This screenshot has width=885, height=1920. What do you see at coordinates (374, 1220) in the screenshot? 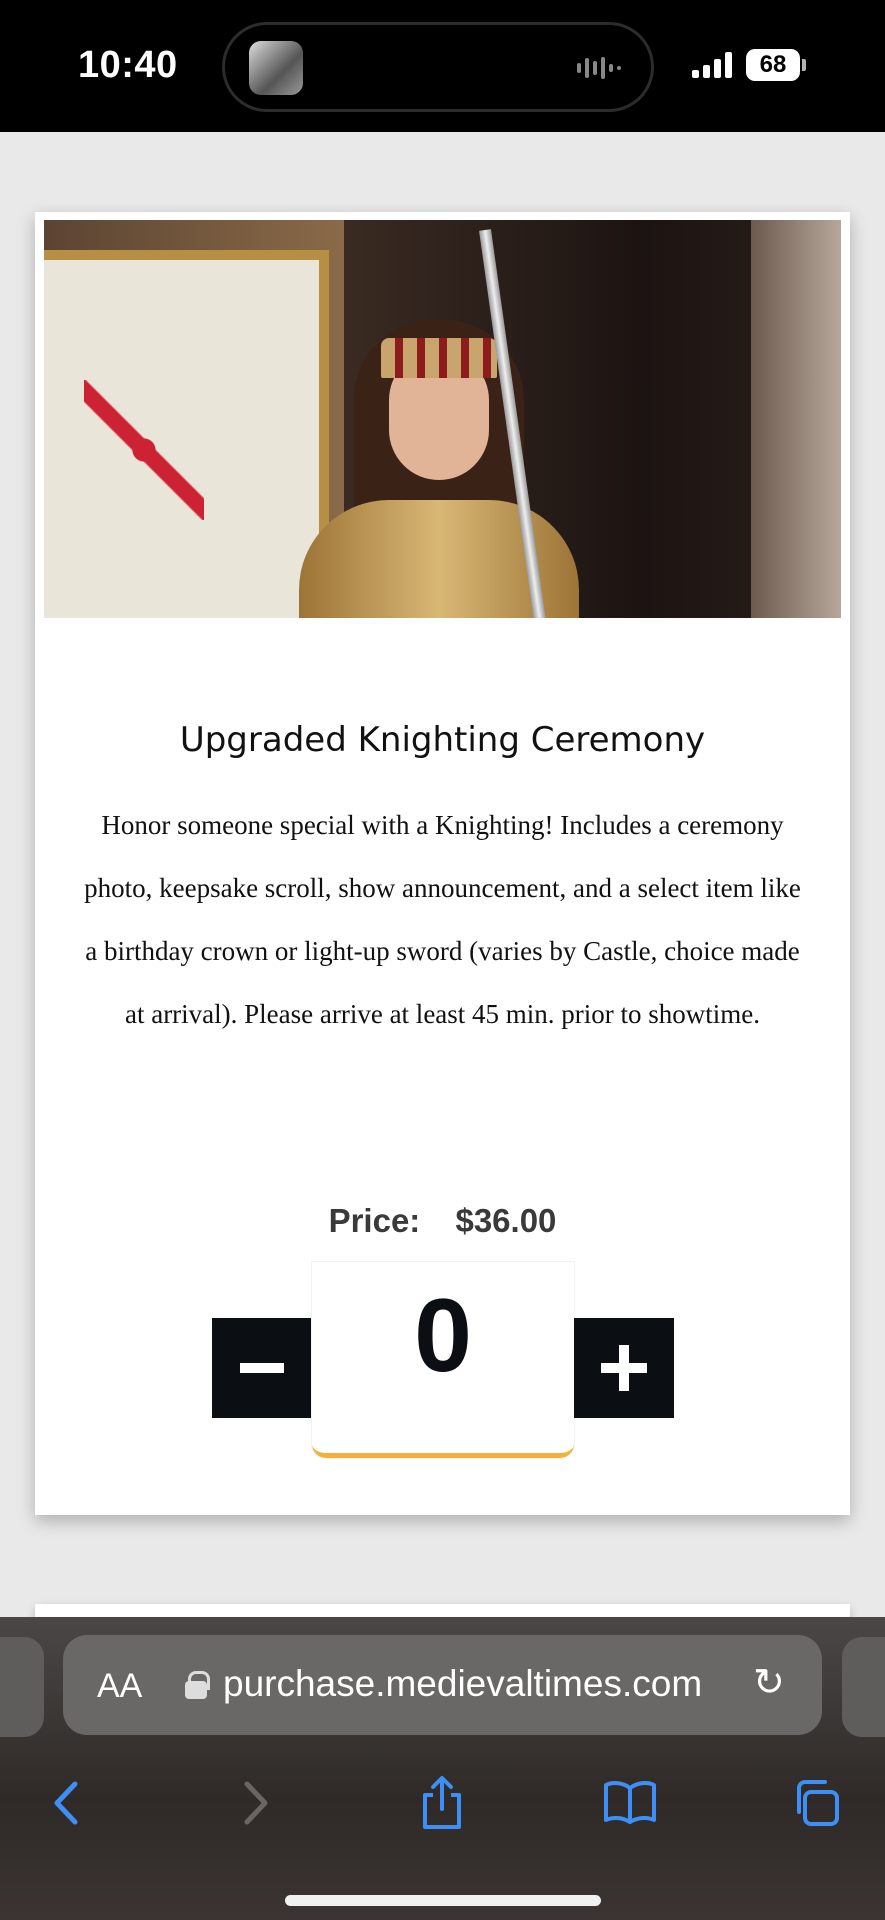
I see `price-label: Price:` at bounding box center [374, 1220].